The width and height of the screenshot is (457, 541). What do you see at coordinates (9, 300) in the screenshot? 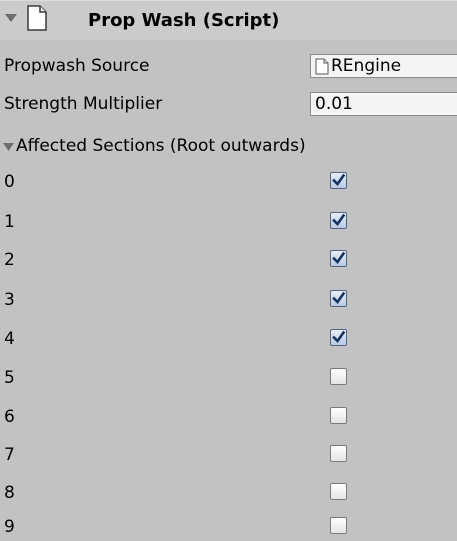
I see `section-index-label: 3` at bounding box center [9, 300].